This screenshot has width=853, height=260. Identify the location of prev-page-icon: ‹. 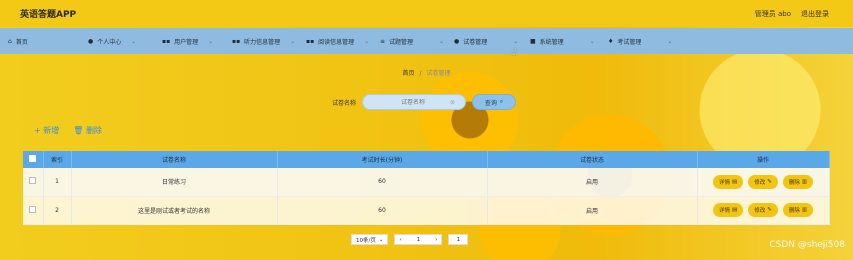
(400, 240).